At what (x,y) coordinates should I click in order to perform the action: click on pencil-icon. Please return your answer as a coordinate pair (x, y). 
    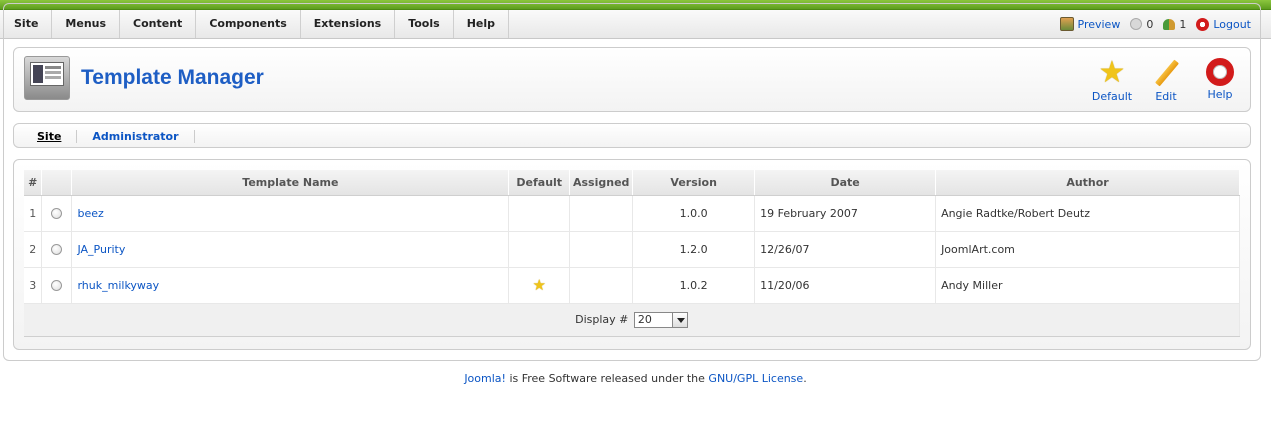
    Looking at the image, I should click on (1166, 73).